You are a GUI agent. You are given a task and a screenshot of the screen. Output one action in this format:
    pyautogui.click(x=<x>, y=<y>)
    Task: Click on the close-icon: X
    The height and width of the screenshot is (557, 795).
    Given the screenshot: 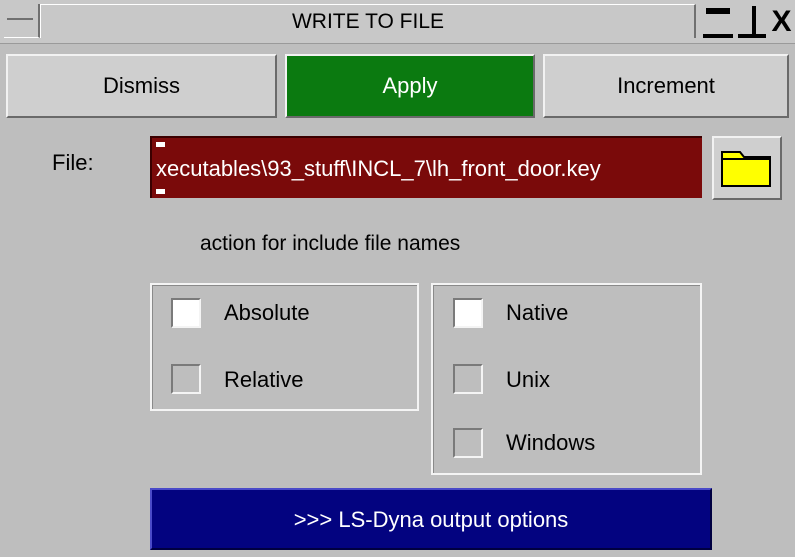 What is the action you would take?
    pyautogui.click(x=781, y=21)
    